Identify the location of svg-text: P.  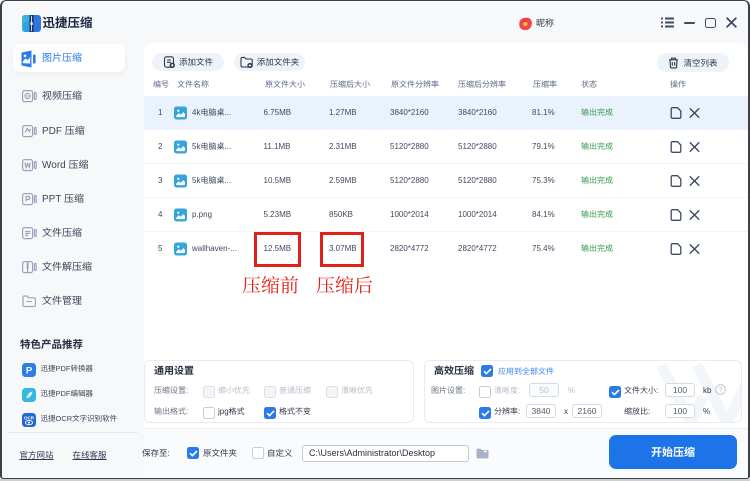
(29, 371).